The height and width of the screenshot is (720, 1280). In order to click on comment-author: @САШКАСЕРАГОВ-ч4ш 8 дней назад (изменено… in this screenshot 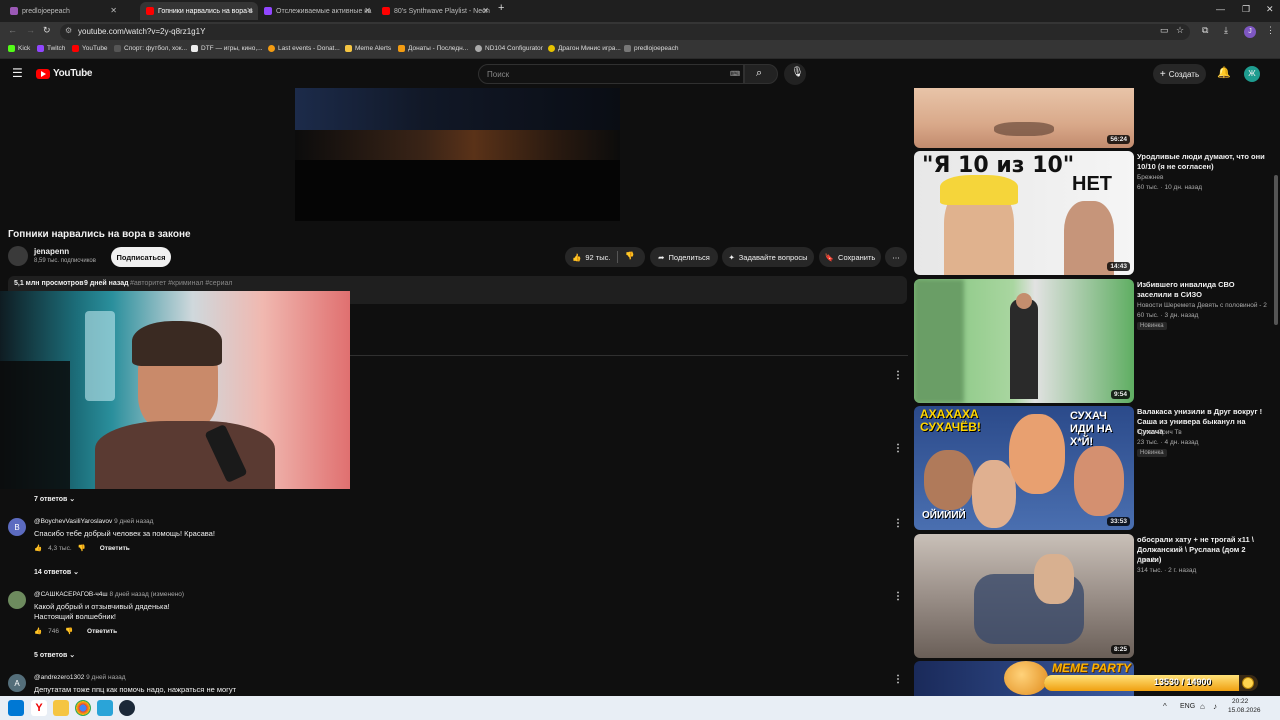, I will do `click(109, 594)`.